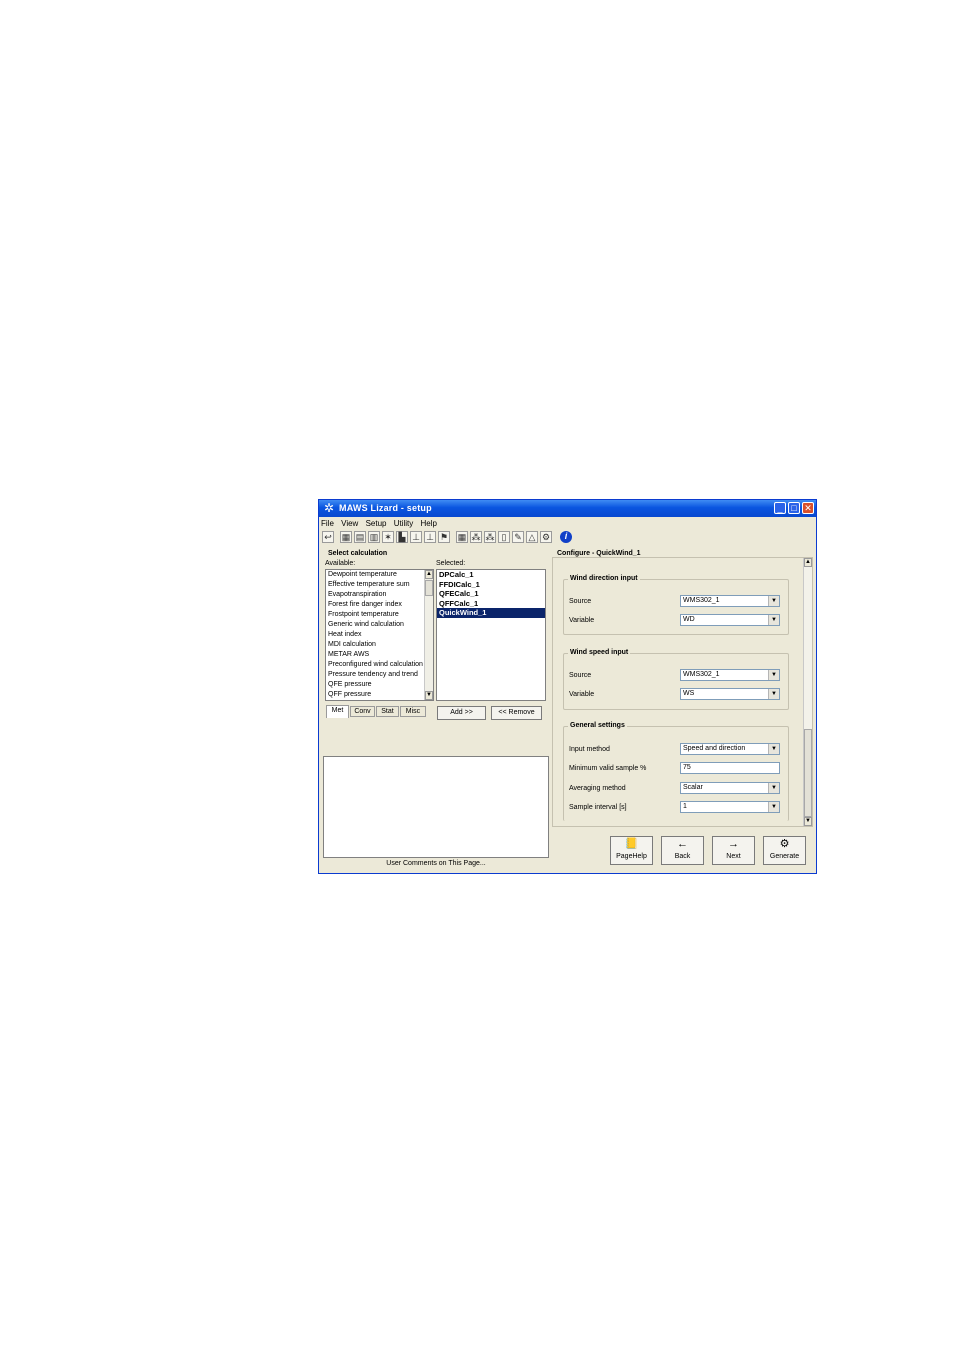 The height and width of the screenshot is (1350, 954). Describe the element at coordinates (379, 695) in the screenshot. I see `list-item: QFF pressure` at that location.